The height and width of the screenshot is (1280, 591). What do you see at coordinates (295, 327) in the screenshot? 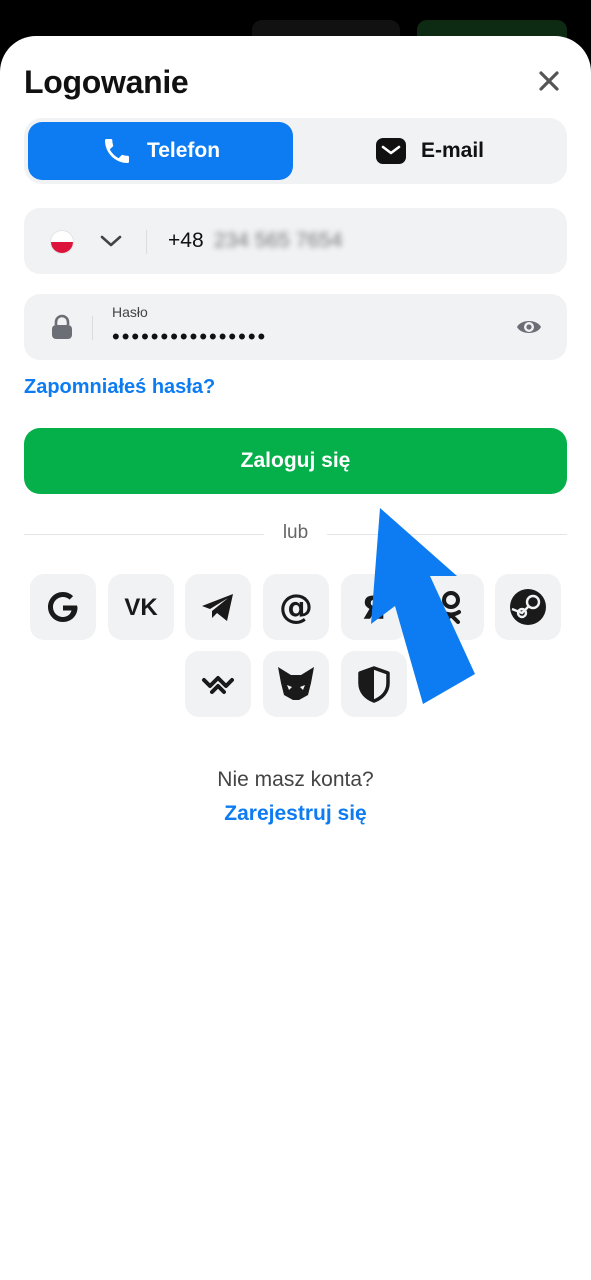
I see `password-field: Hasło ••••••••••••••••` at bounding box center [295, 327].